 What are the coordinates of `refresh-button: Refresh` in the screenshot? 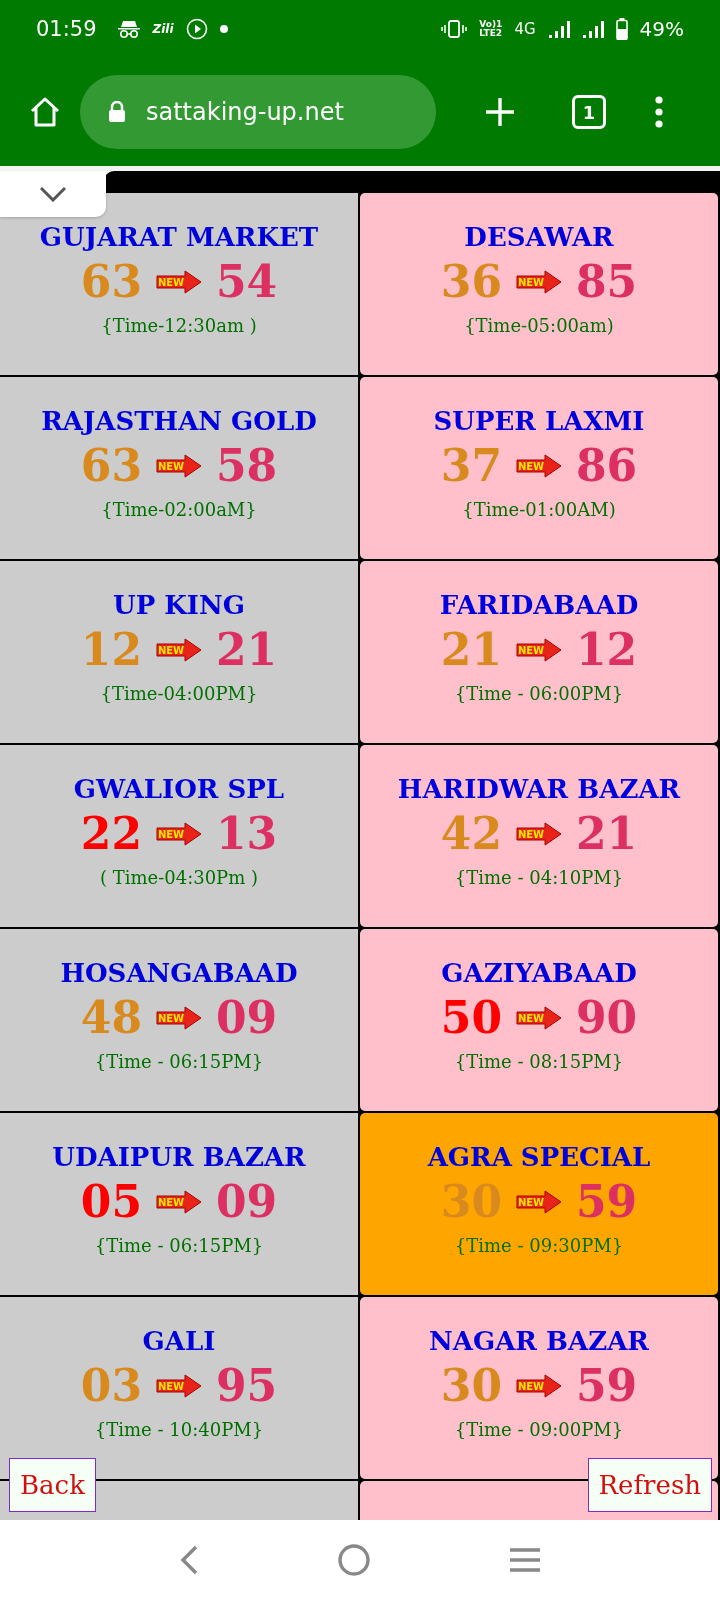 It's located at (649, 1485).